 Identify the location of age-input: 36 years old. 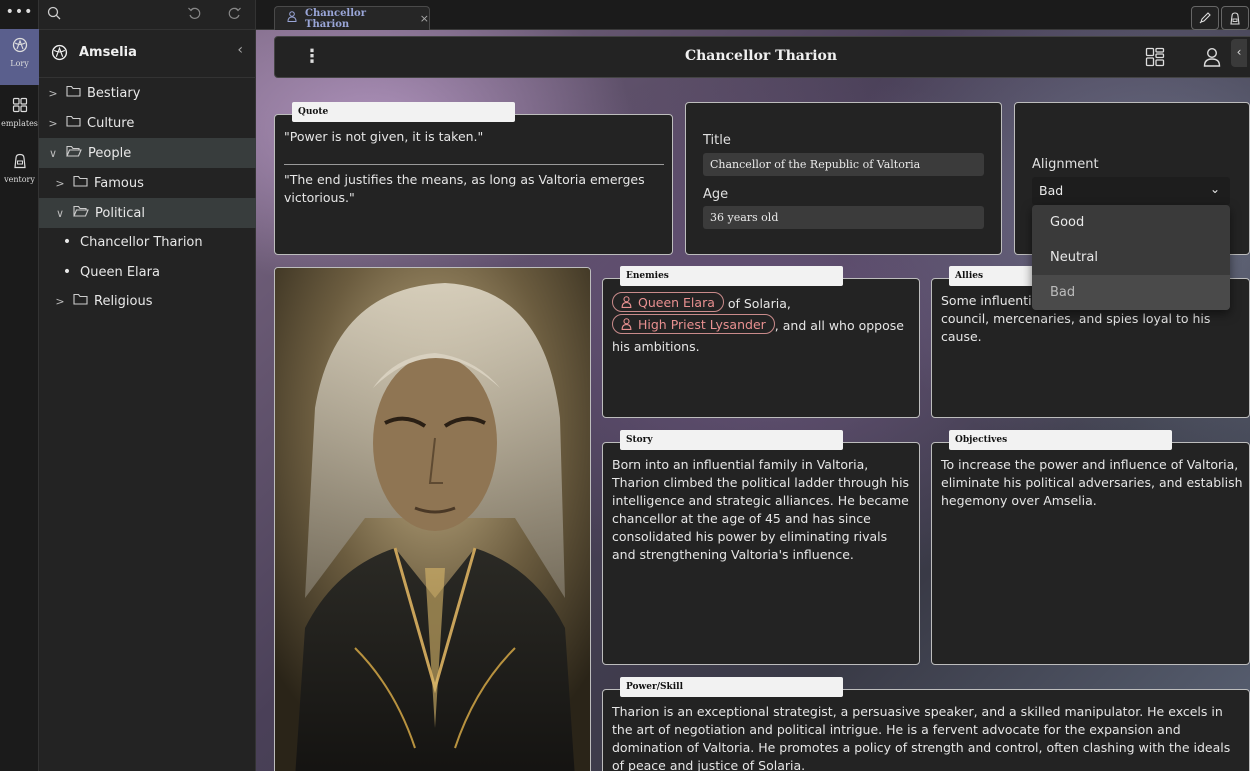
(843, 217).